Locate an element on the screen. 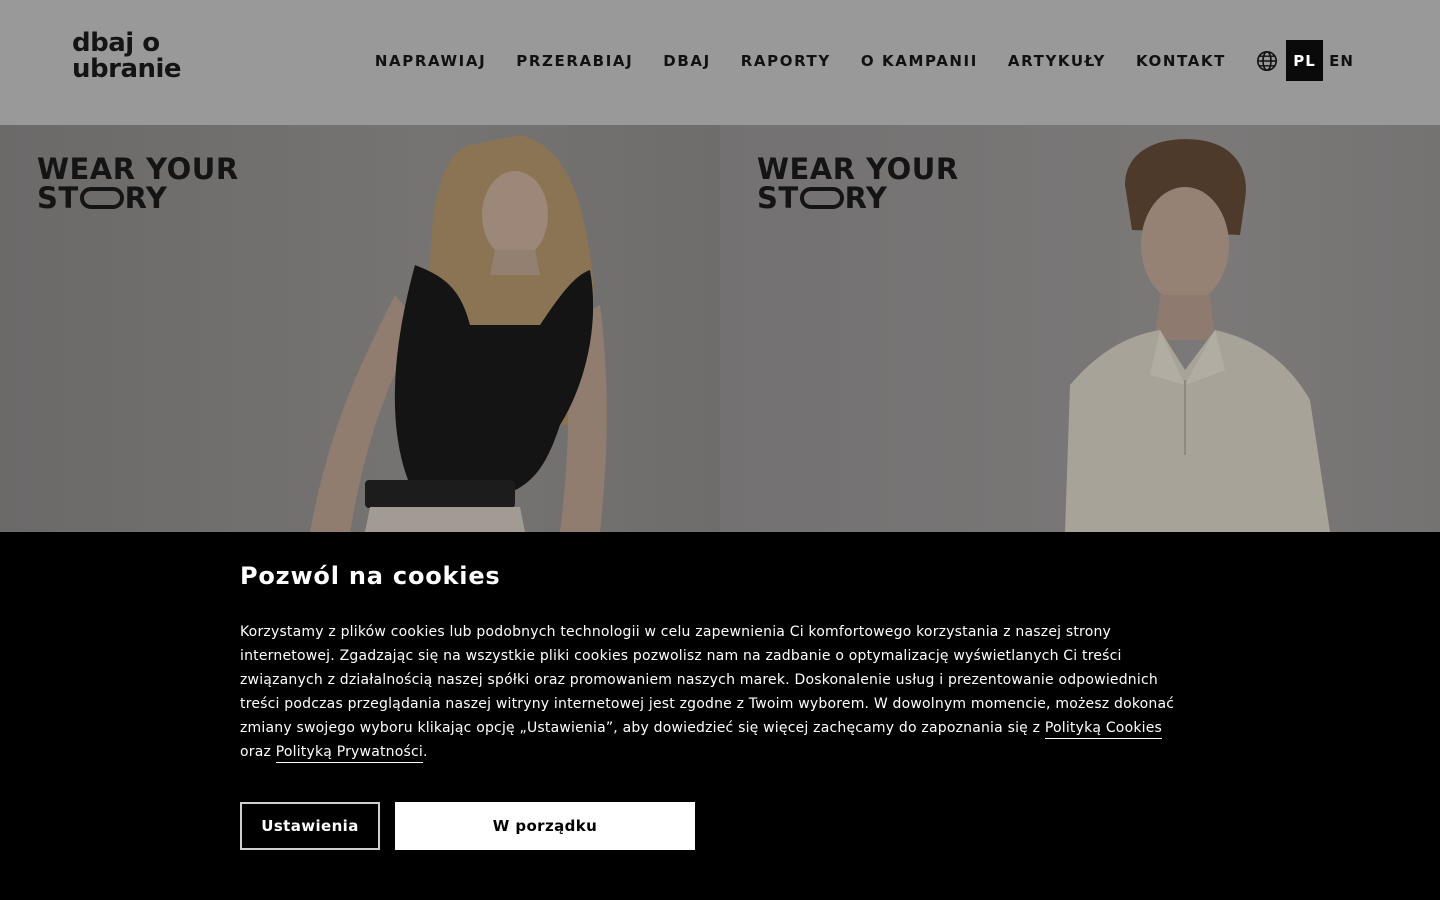 The width and height of the screenshot is (1440, 900). lang-en: EN is located at coordinates (1341, 60).